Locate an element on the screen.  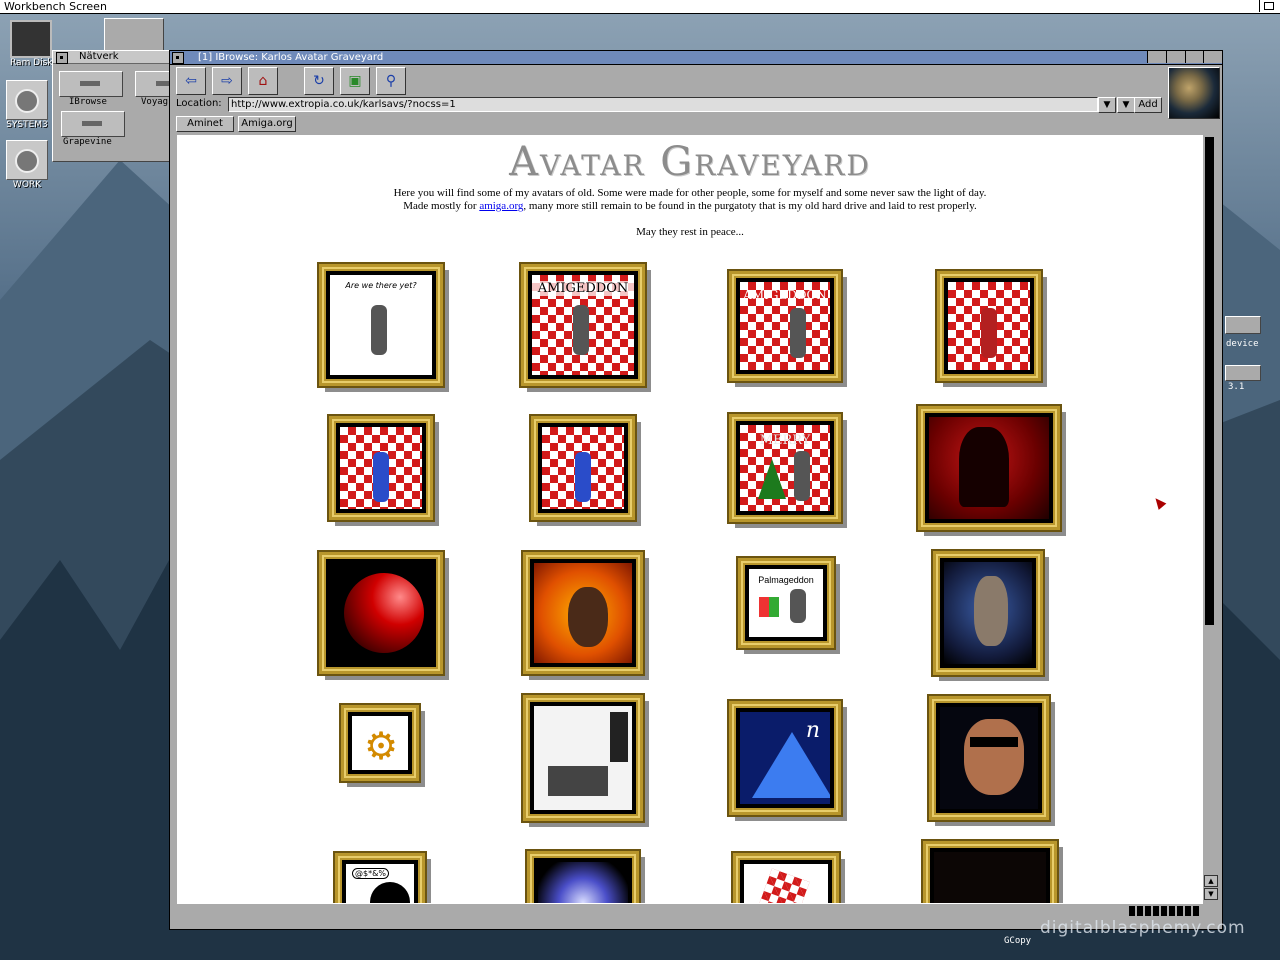
desktop-icon-work: WORK is located at coordinates (27, 165).